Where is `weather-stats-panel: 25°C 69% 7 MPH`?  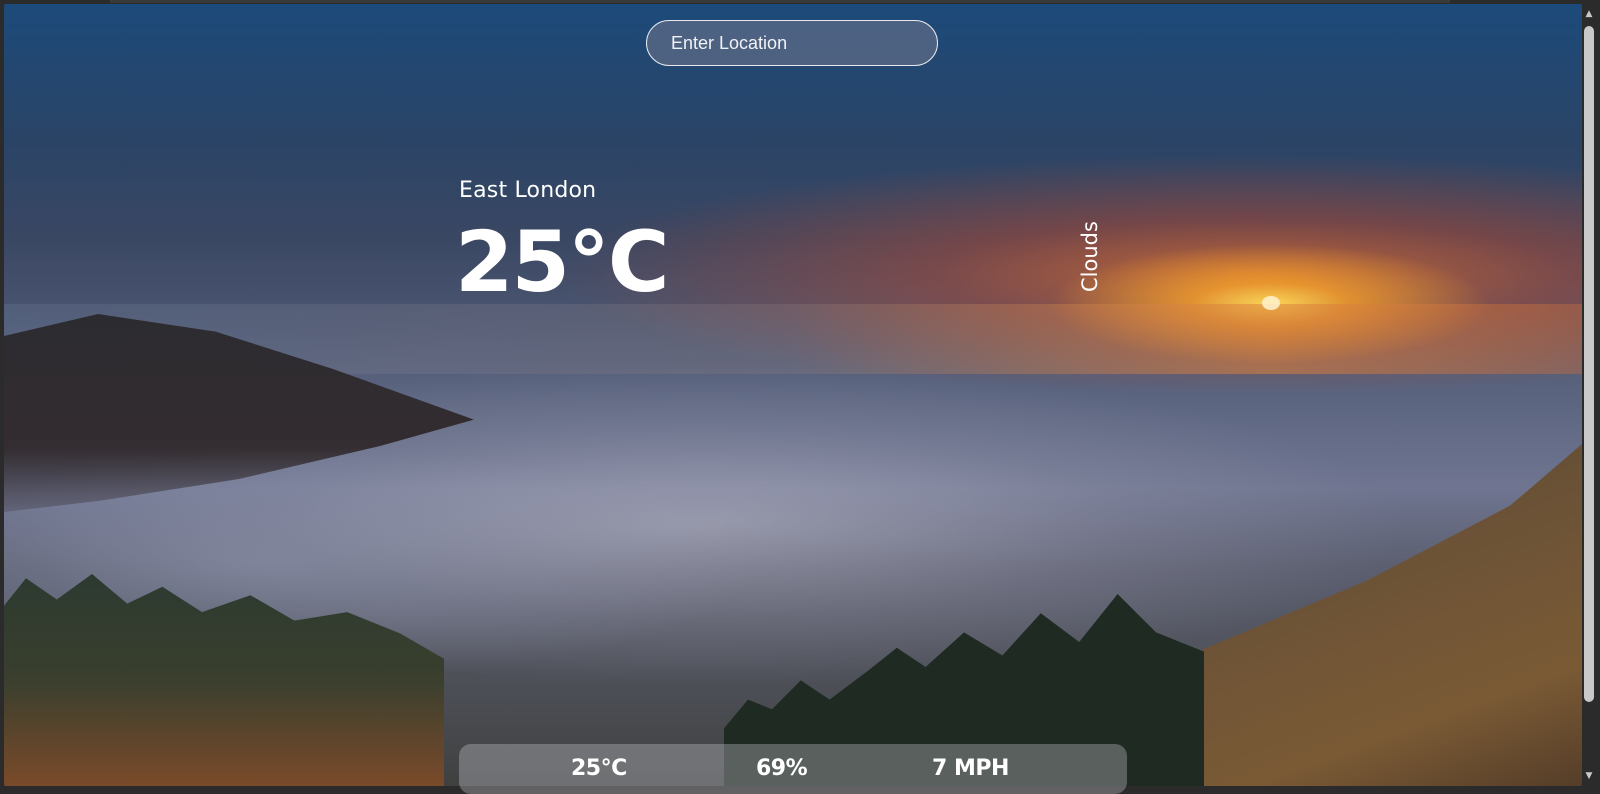 weather-stats-panel: 25°C 69% 7 MPH is located at coordinates (793, 769).